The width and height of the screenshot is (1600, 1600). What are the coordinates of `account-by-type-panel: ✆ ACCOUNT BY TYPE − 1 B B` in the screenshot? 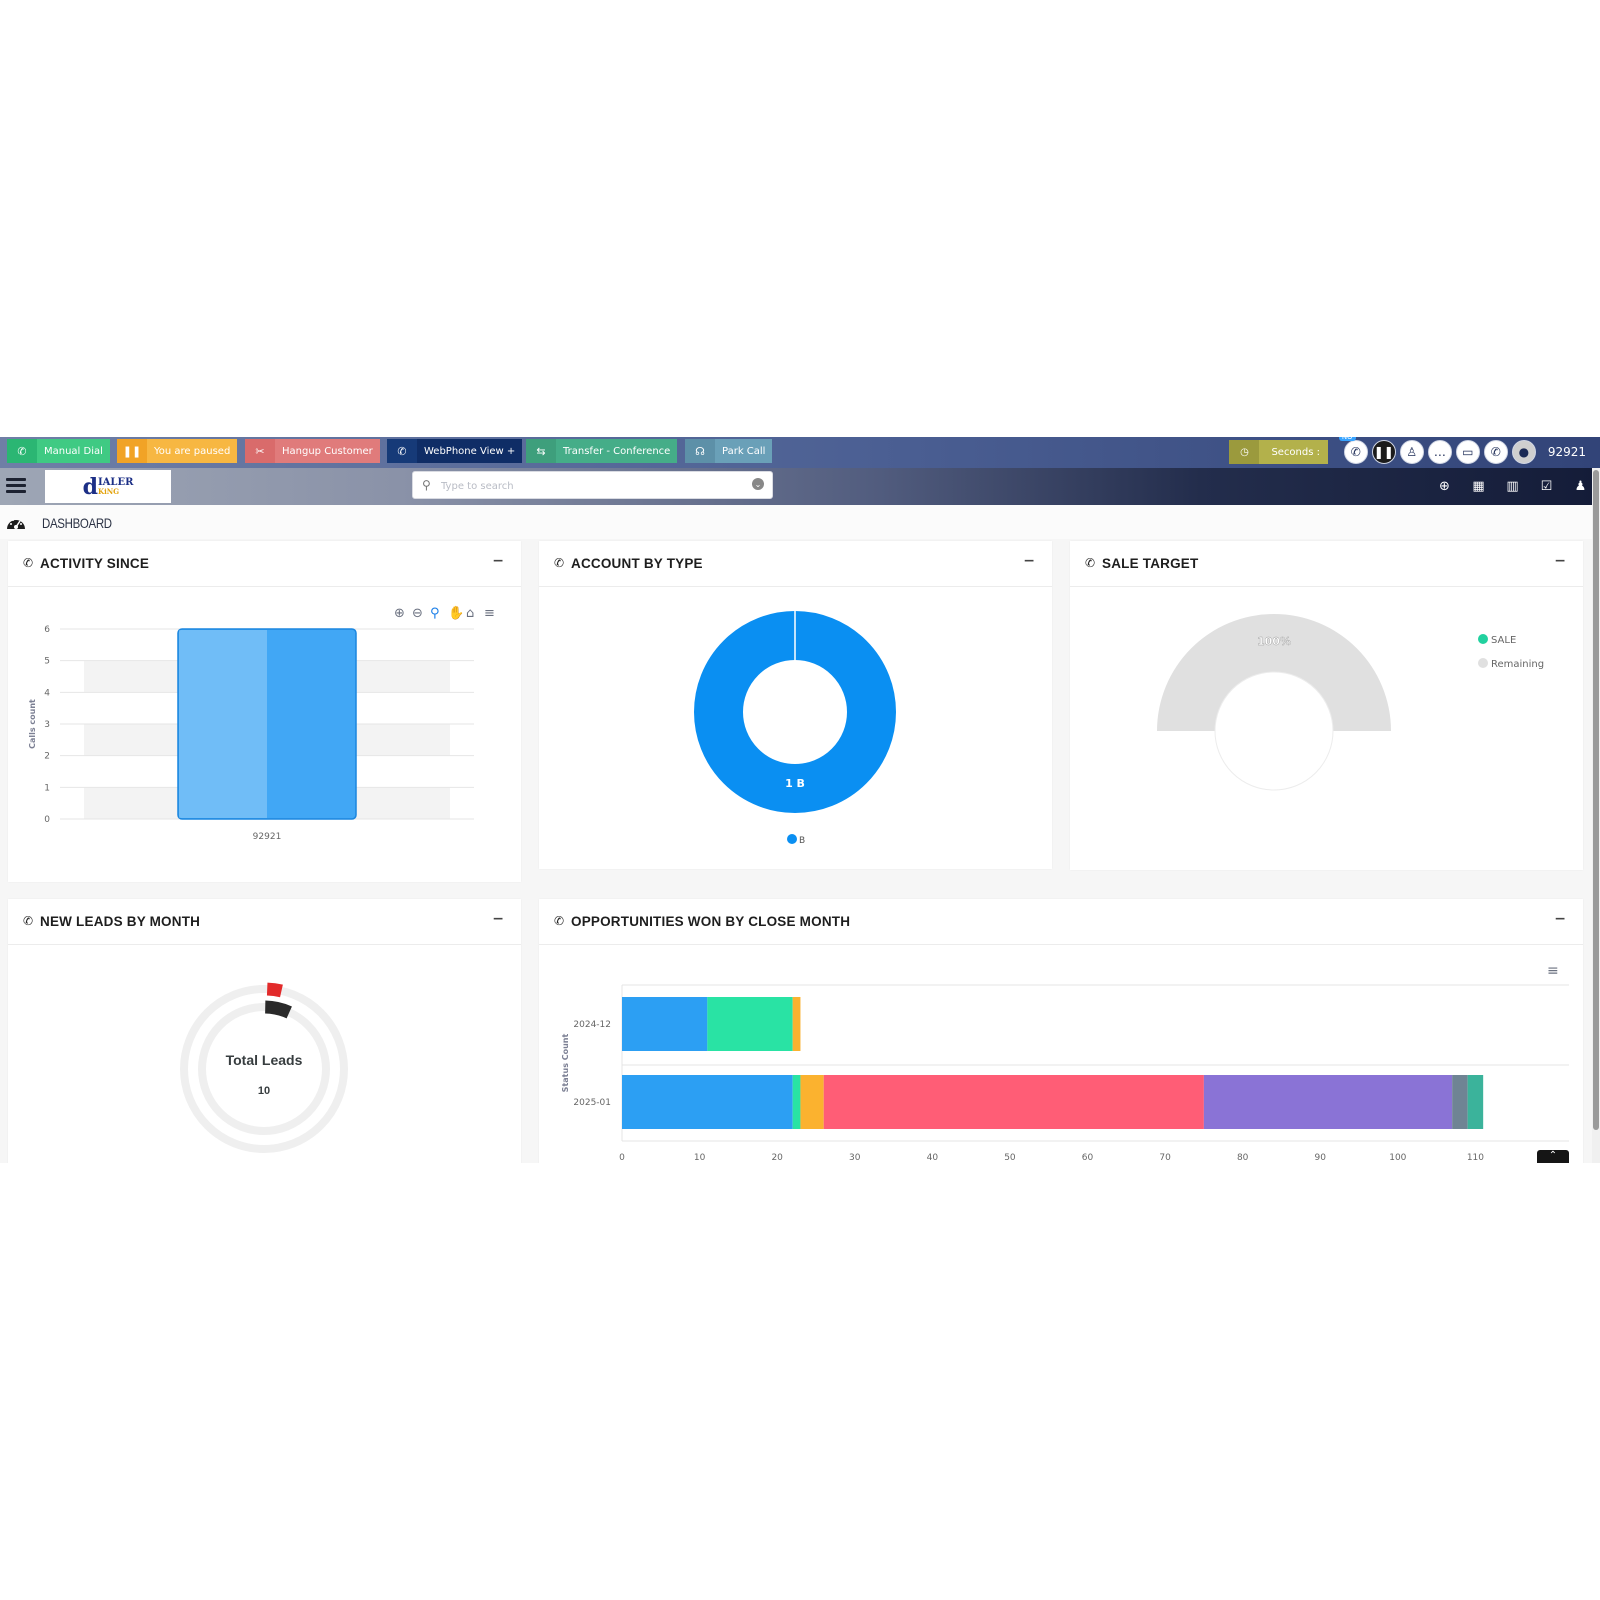 It's located at (795, 705).